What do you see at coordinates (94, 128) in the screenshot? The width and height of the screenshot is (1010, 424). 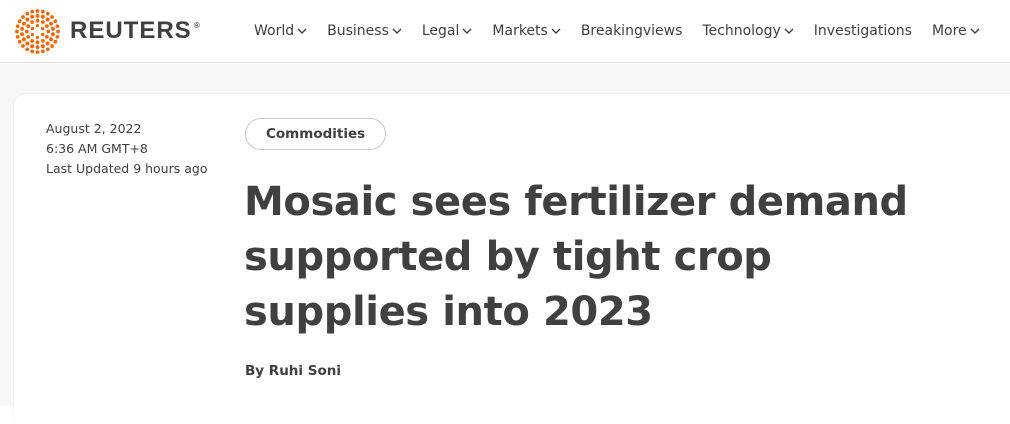 I see `publish-date: August 2, 2022` at bounding box center [94, 128].